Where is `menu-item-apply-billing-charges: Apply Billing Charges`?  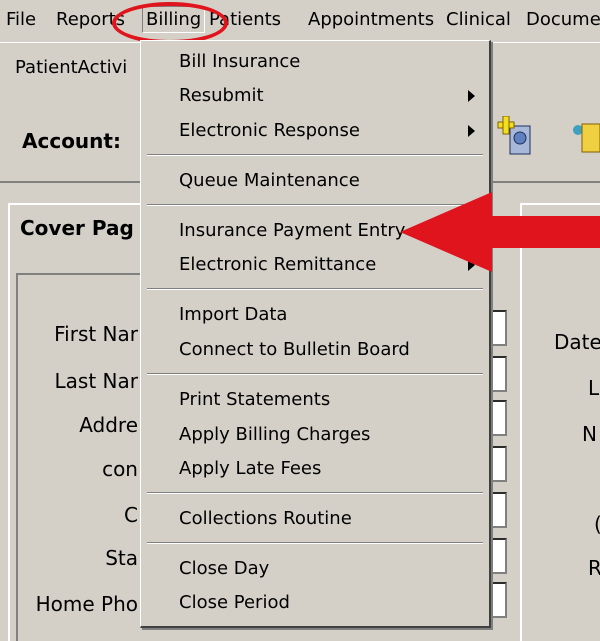
menu-item-apply-billing-charges: Apply Billing Charges is located at coordinates (274, 434).